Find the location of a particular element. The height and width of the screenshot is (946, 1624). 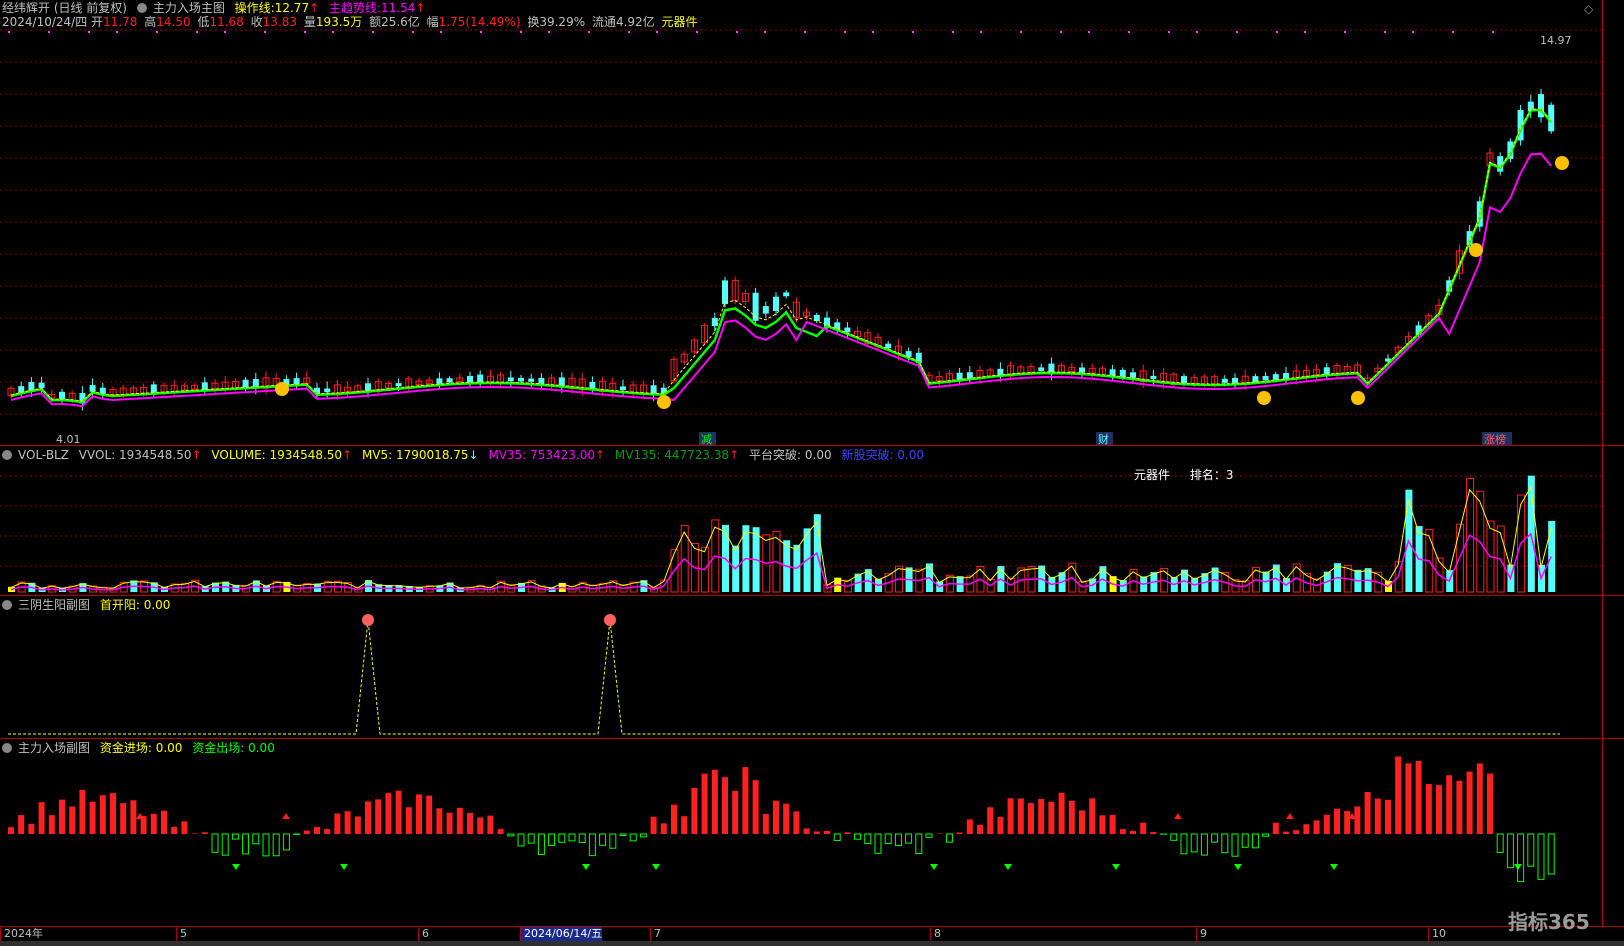

up-arrow-icon is located at coordinates (140, 816).